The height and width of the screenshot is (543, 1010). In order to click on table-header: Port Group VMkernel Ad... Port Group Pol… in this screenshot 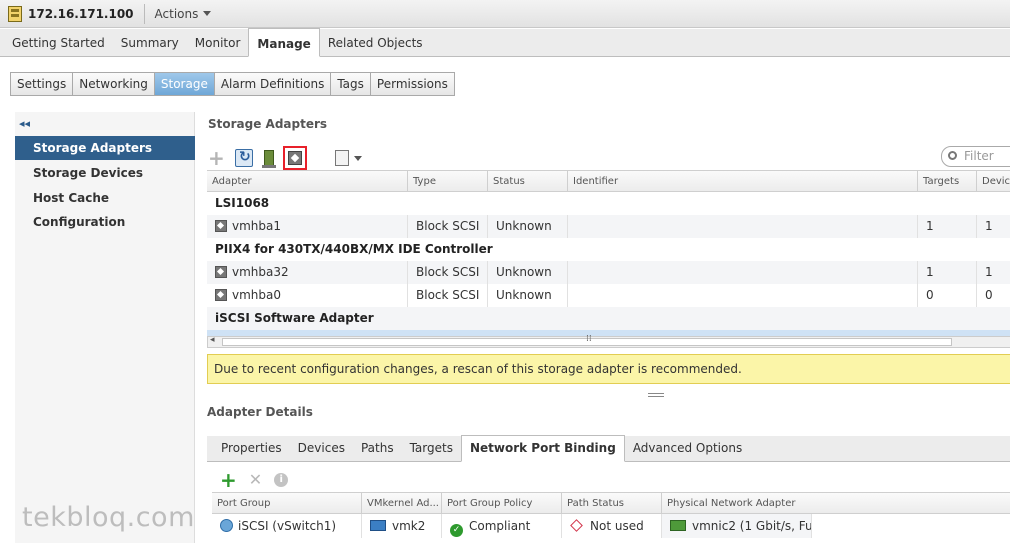, I will do `click(611, 503)`.